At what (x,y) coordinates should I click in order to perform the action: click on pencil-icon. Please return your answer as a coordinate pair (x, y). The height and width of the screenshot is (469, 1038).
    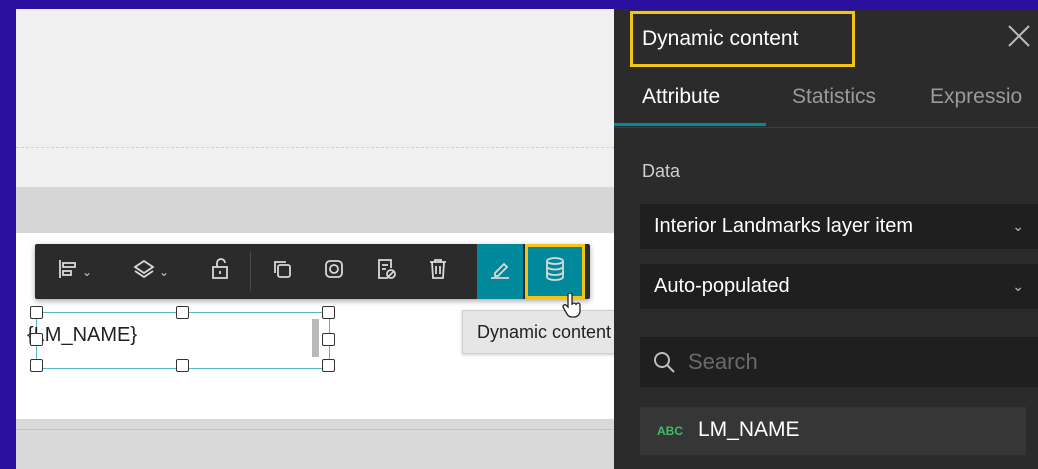
    Looking at the image, I should click on (500, 271).